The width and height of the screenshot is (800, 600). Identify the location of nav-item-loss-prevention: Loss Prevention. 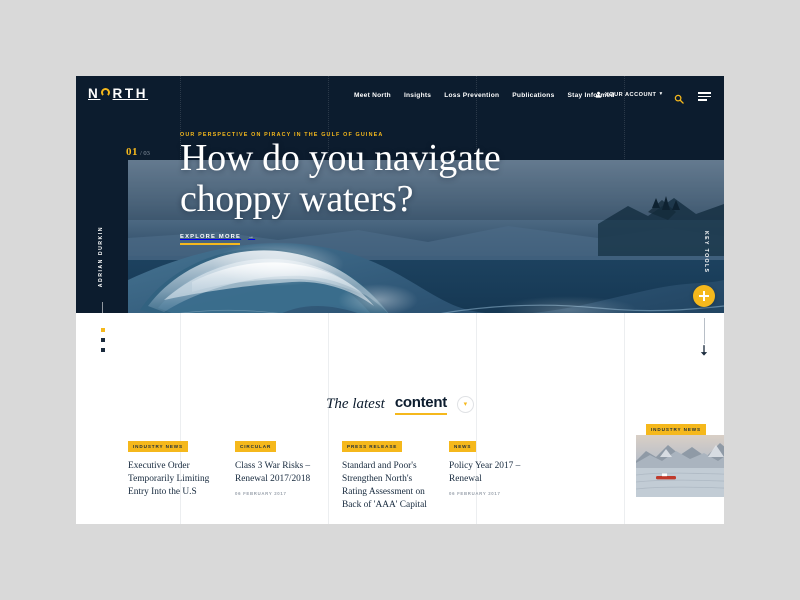
(471, 95).